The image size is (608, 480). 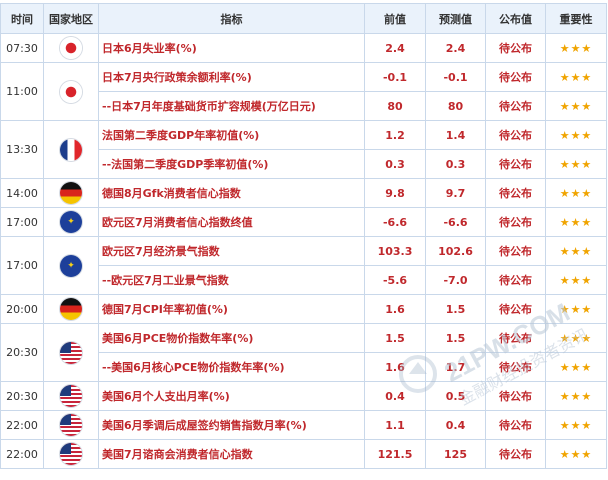 What do you see at coordinates (231, 106) in the screenshot?
I see `indicator-link: --日本7月年度基础货币扩容规模(万亿日元)` at bounding box center [231, 106].